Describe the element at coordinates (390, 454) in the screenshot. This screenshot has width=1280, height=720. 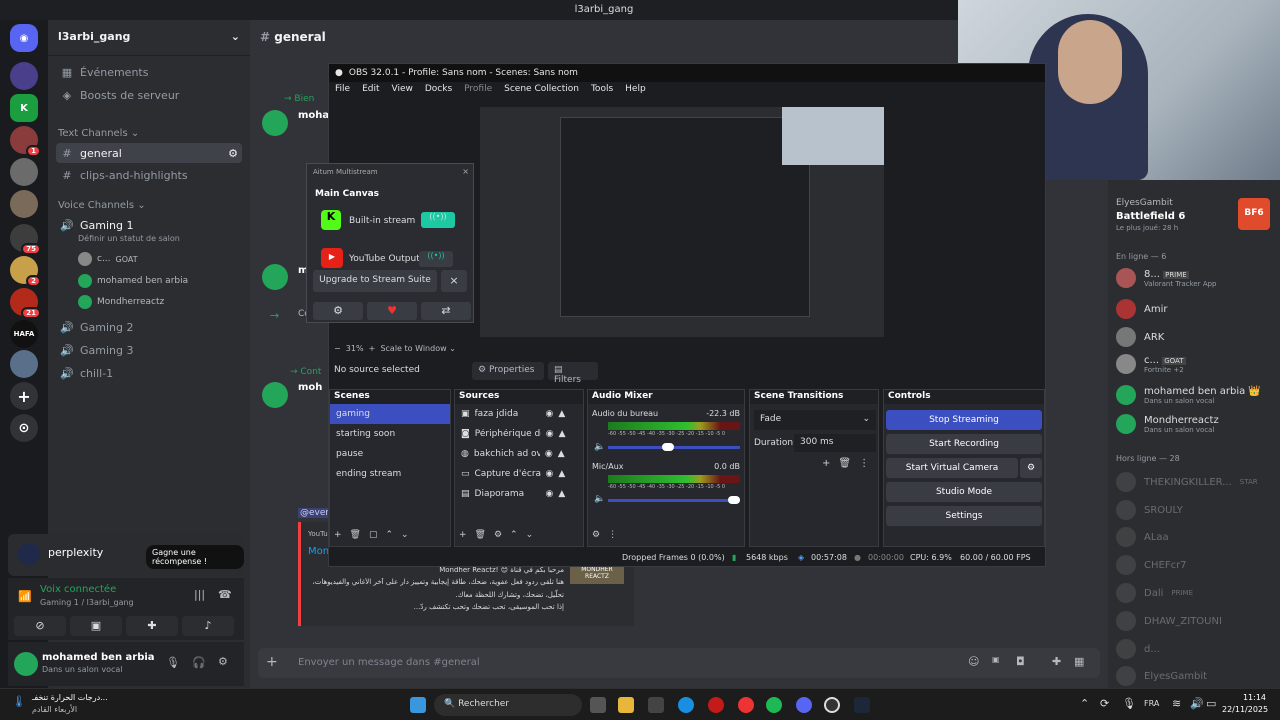
I see `scene-item: pause` at that location.